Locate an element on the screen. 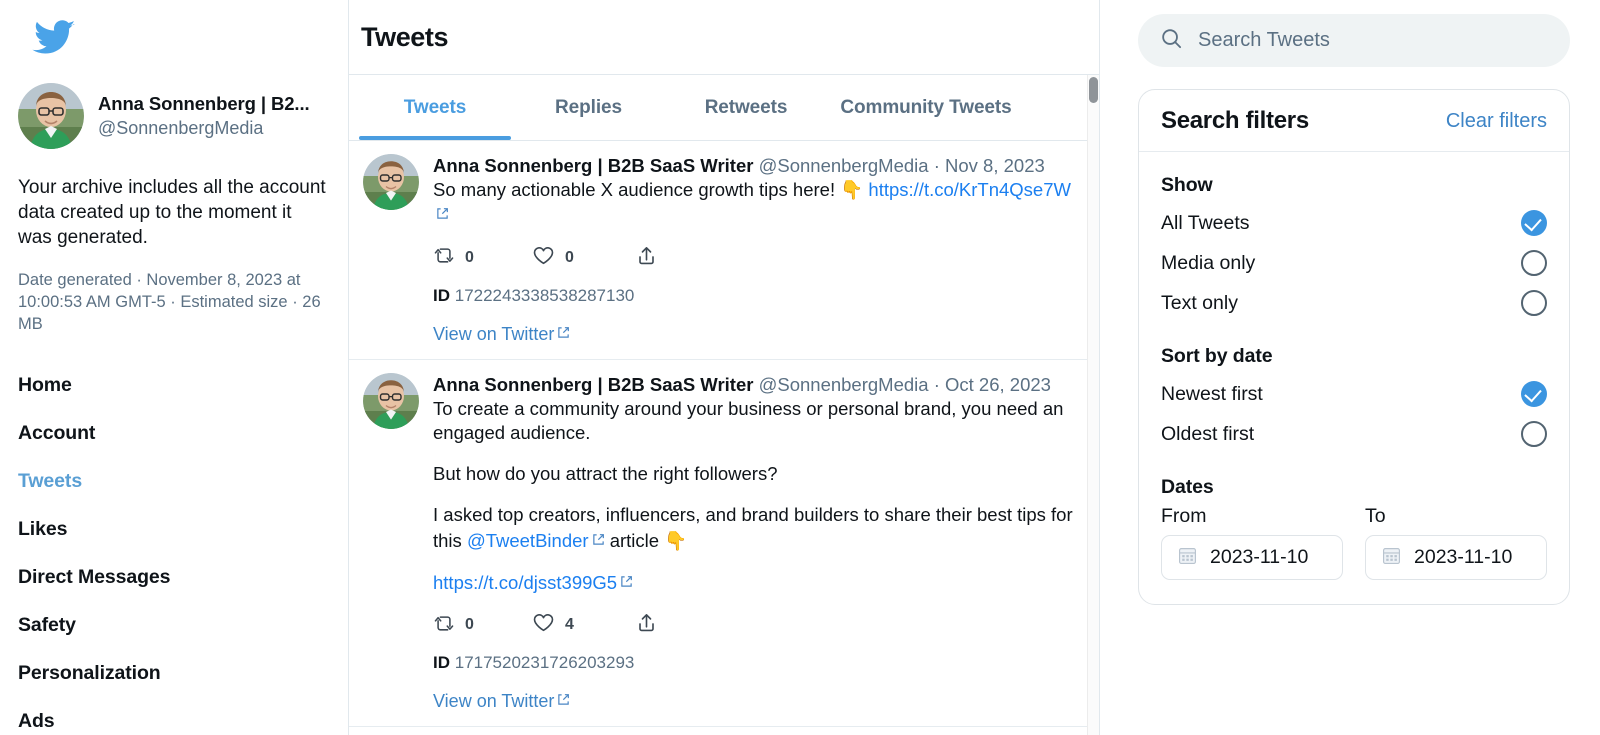 This screenshot has height=735, width=1600. scrollbar-thumb is located at coordinates (1093, 90).